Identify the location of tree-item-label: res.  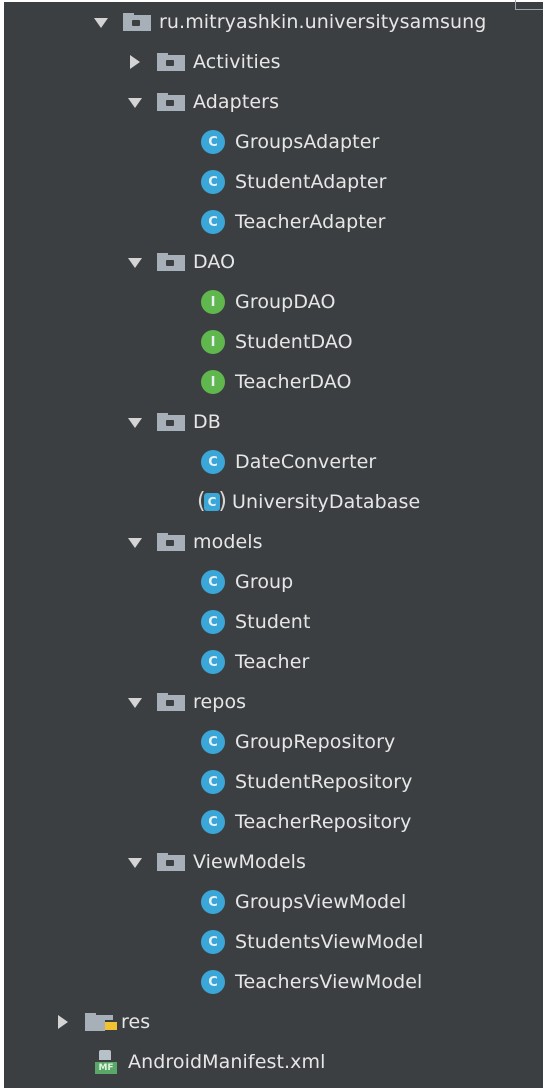
(136, 1022).